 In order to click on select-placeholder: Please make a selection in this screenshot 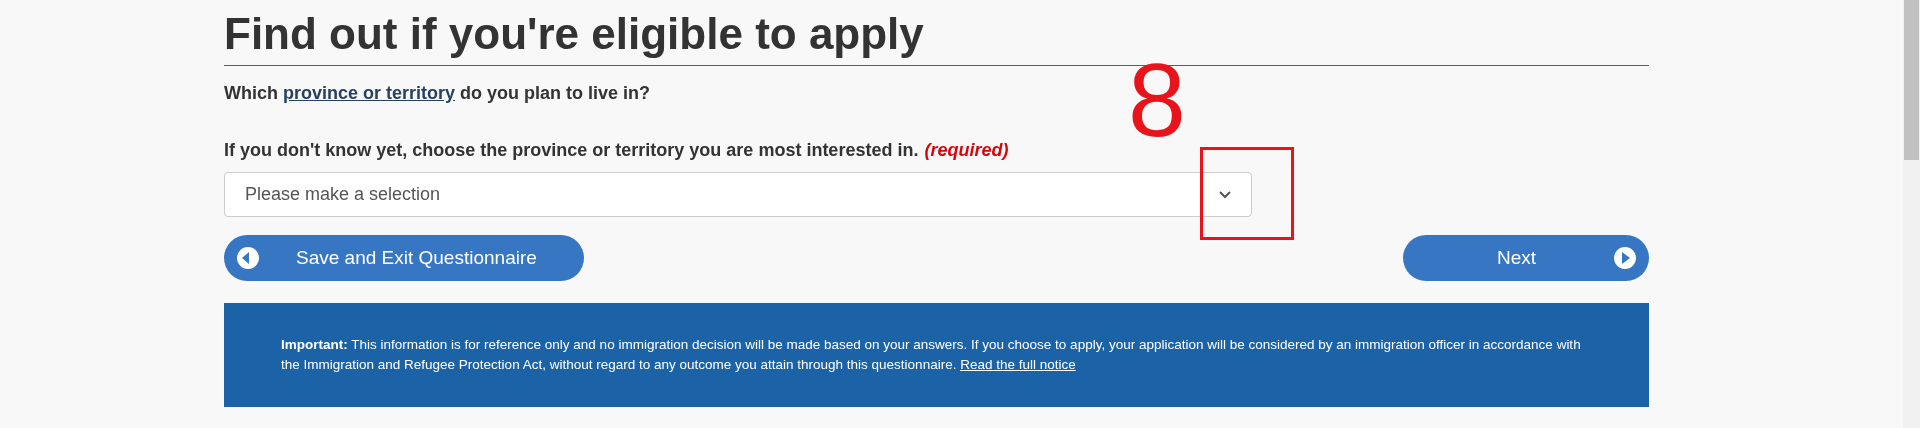, I will do `click(343, 194)`.